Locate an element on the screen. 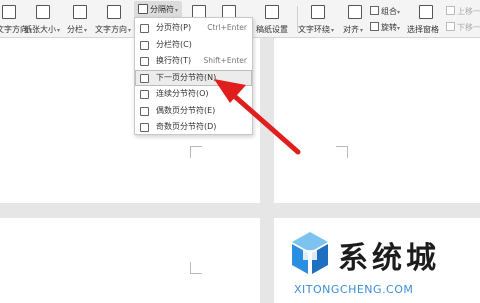 Image resolution: width=480 pixels, height=303 pixels. watermark-en-text: XITONGCHENG.COM is located at coordinates (354, 289).